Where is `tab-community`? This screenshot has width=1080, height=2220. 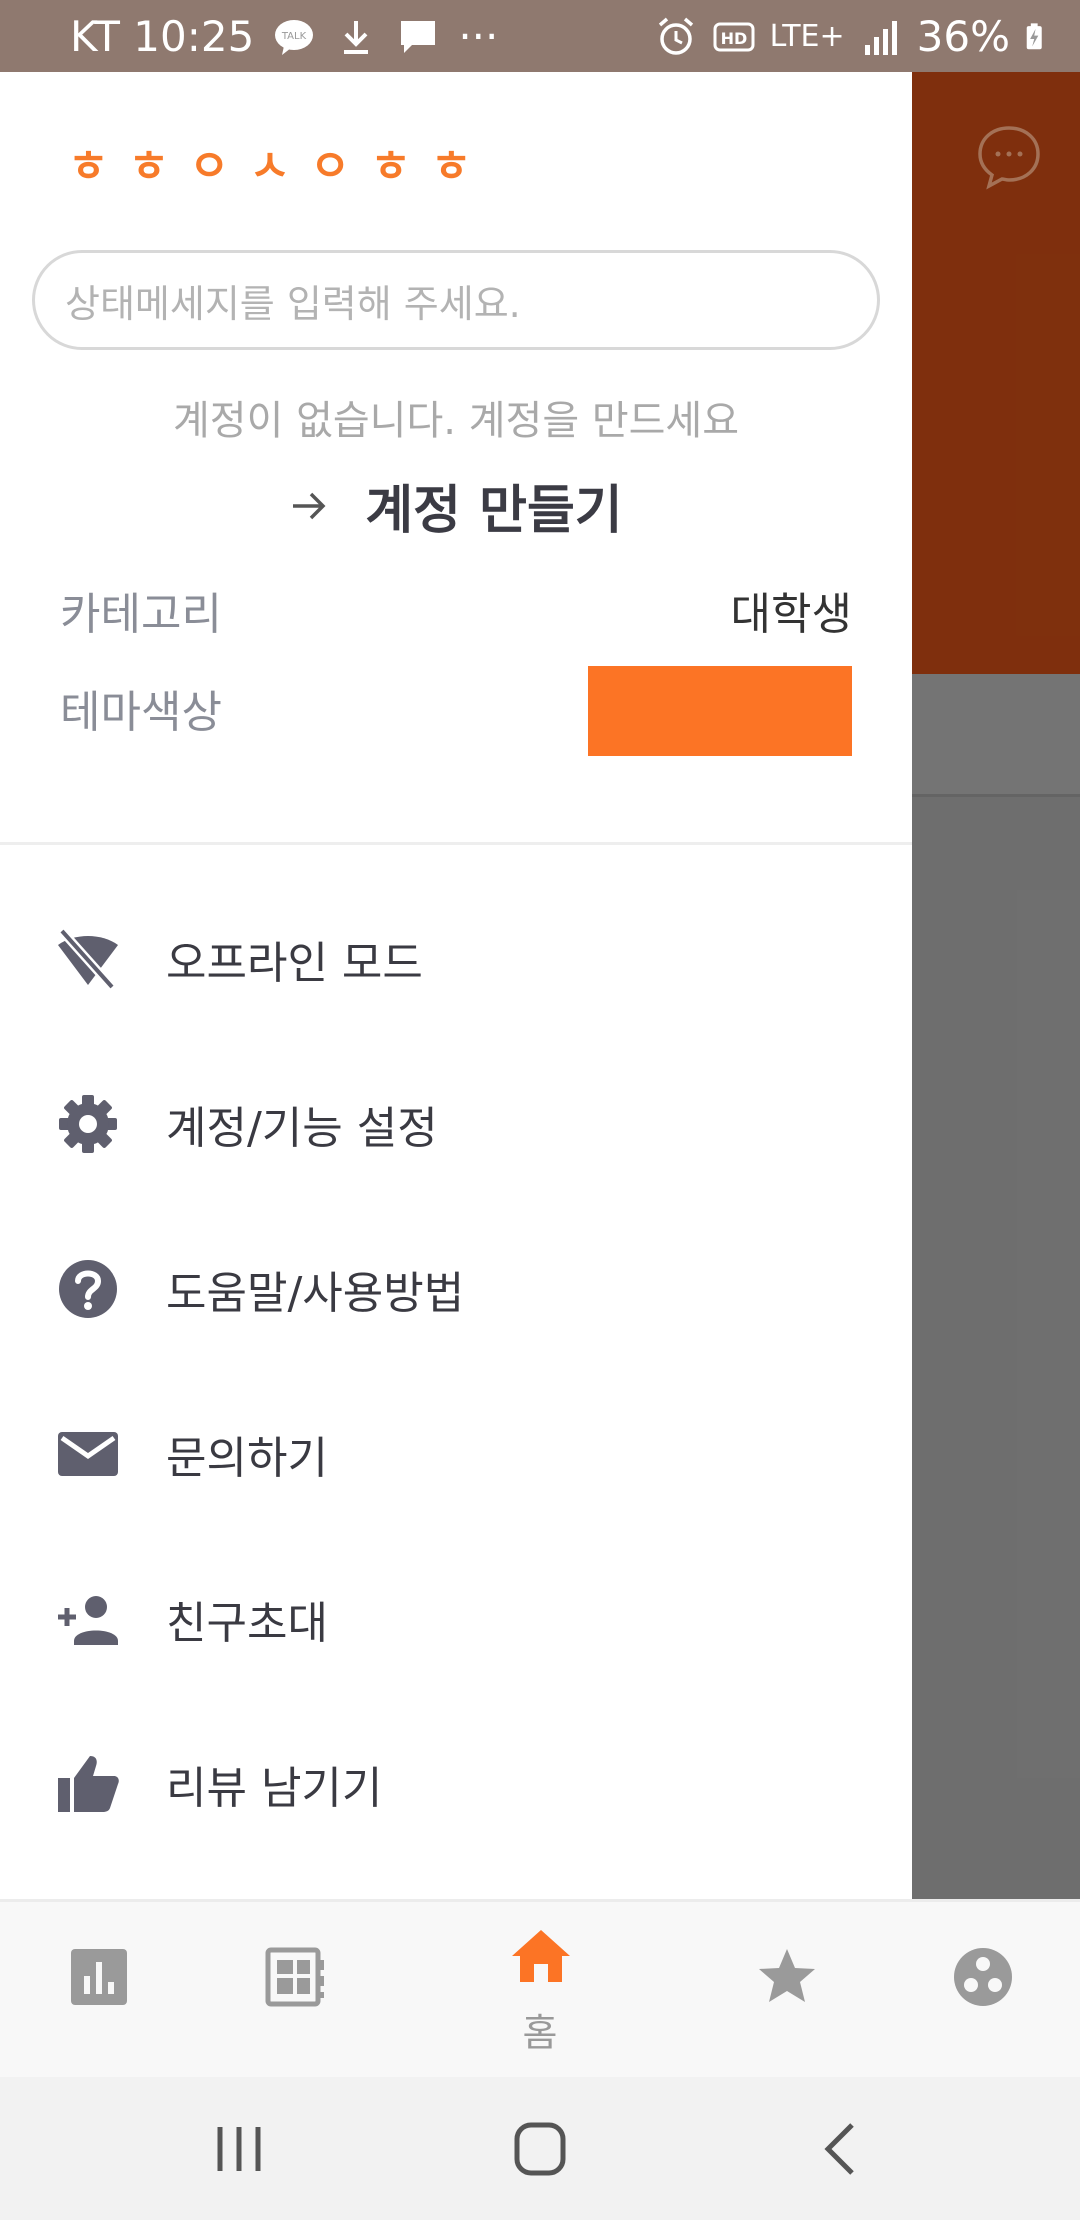 tab-community is located at coordinates (982, 1991).